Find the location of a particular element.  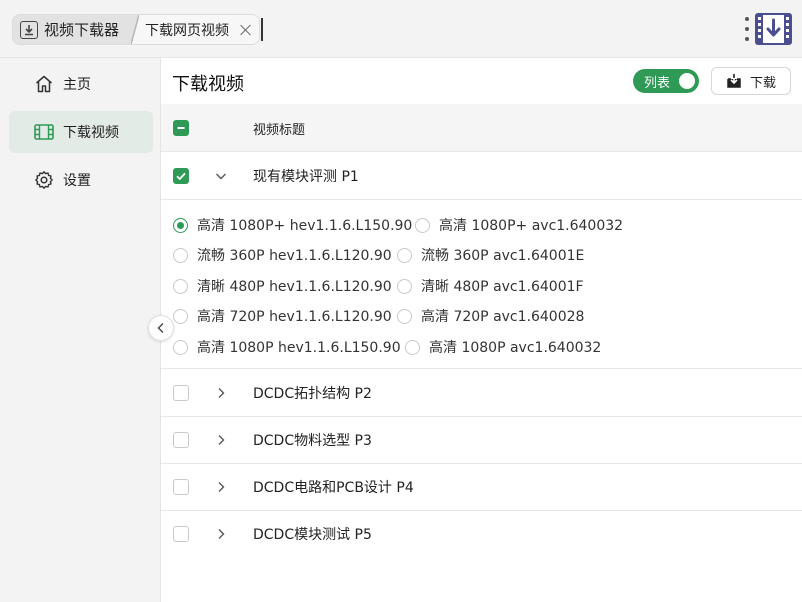

row-title: 现有模块评测 P1 is located at coordinates (306, 177).